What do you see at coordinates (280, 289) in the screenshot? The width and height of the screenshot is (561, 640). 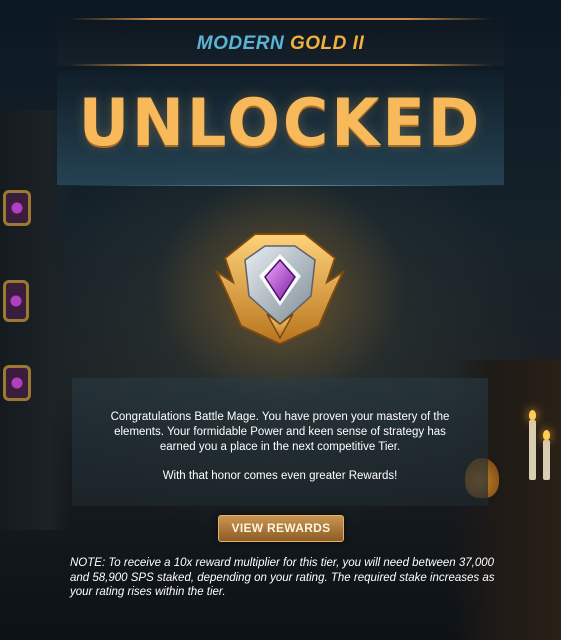 I see `gold-ii-league-emblem-icon` at bounding box center [280, 289].